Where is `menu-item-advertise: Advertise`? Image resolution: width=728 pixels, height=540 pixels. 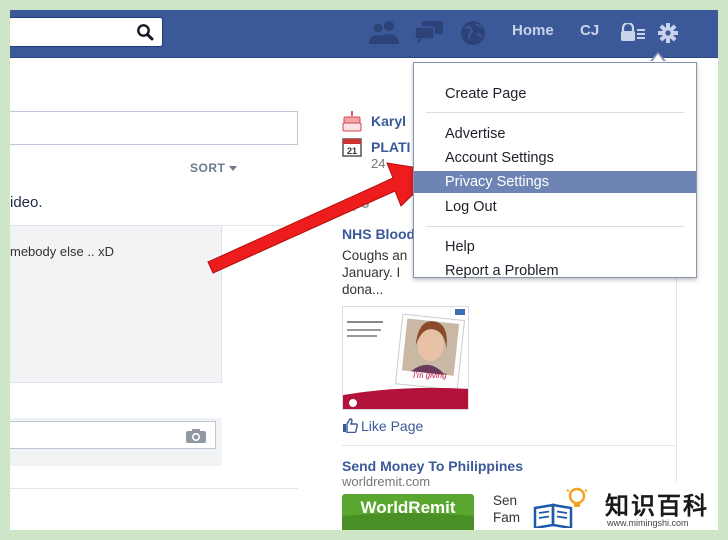 menu-item-advertise: Advertise is located at coordinates (555, 134).